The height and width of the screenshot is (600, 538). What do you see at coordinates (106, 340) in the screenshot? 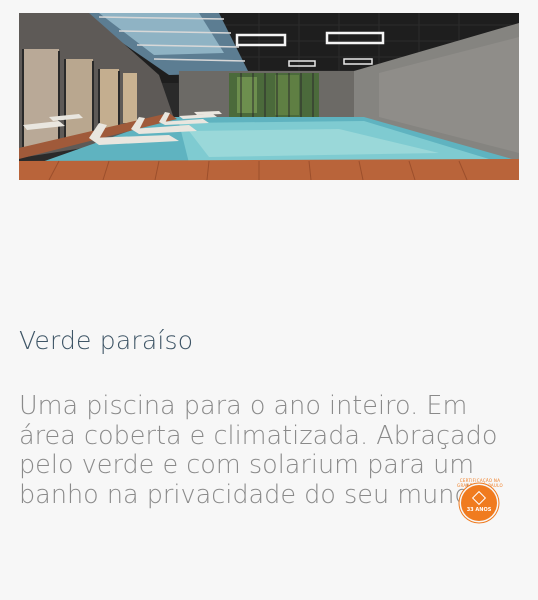
I see `section-title: Verde paraíso` at bounding box center [106, 340].